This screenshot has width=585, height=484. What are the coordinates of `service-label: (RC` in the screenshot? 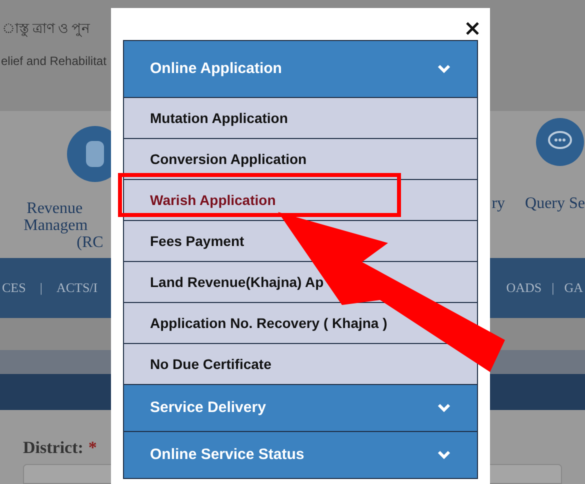 It's located at (90, 243).